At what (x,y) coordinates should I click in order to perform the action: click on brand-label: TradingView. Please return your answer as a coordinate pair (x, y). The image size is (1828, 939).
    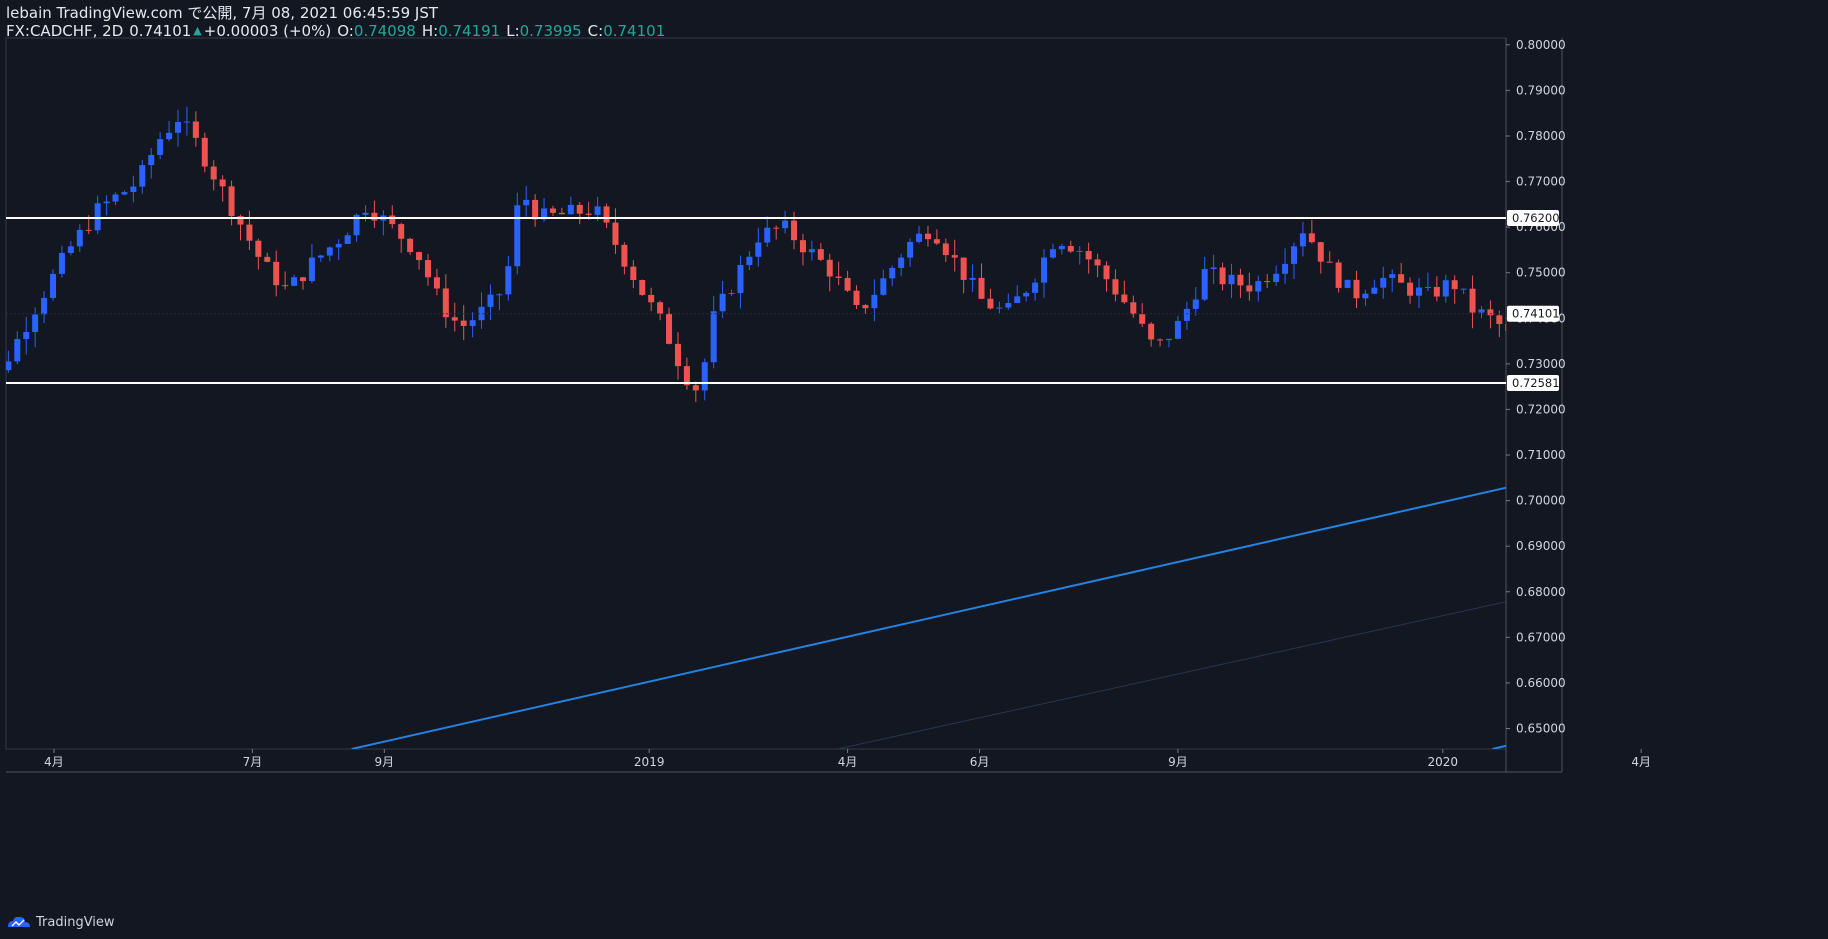
    Looking at the image, I should click on (75, 922).